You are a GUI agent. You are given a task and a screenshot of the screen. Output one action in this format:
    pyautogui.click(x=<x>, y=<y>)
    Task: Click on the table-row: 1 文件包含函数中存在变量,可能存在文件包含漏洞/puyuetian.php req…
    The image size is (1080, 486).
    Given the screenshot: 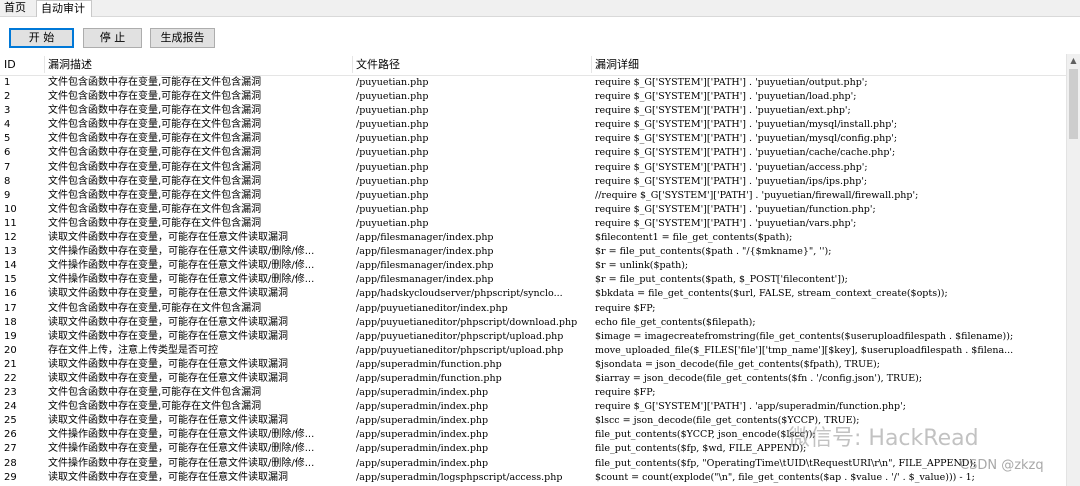 What is the action you would take?
    pyautogui.click(x=533, y=83)
    